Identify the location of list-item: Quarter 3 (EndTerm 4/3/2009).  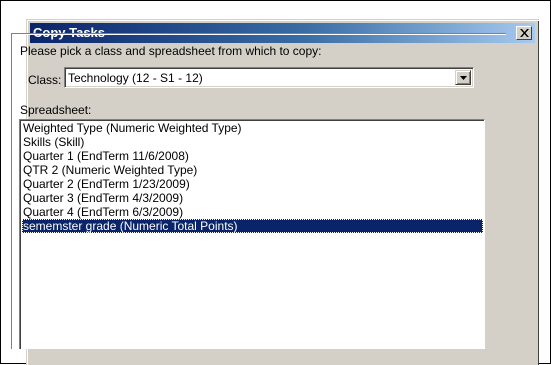
(252, 198).